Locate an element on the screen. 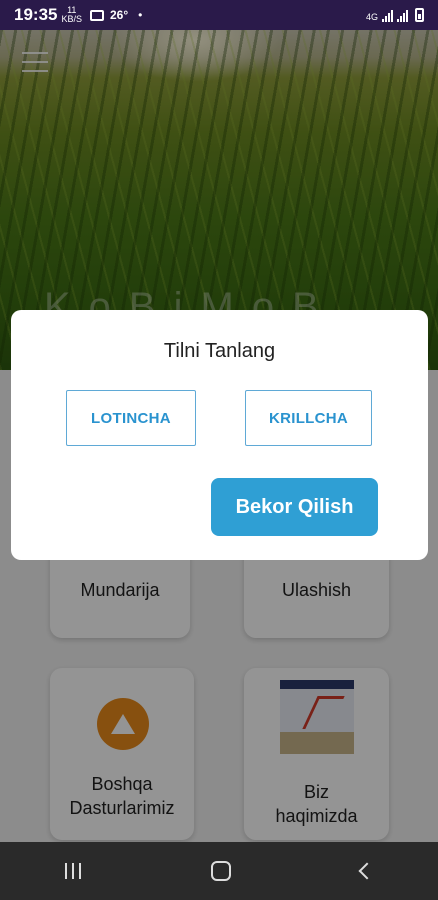  kb-speed-icon: 11 KB/S is located at coordinates (71, 15).